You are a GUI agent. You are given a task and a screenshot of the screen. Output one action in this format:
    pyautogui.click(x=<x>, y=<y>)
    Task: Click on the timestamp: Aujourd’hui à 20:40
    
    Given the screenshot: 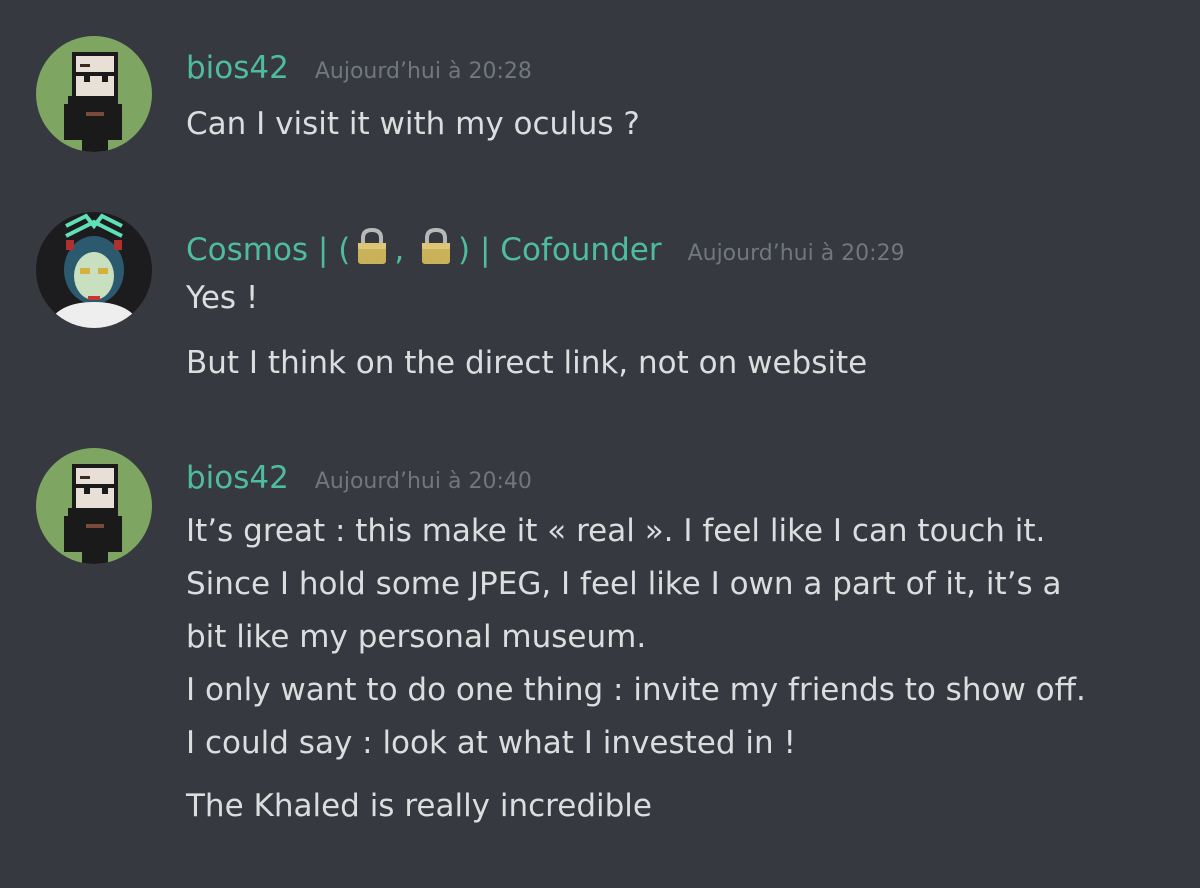 What is the action you would take?
    pyautogui.click(x=423, y=481)
    